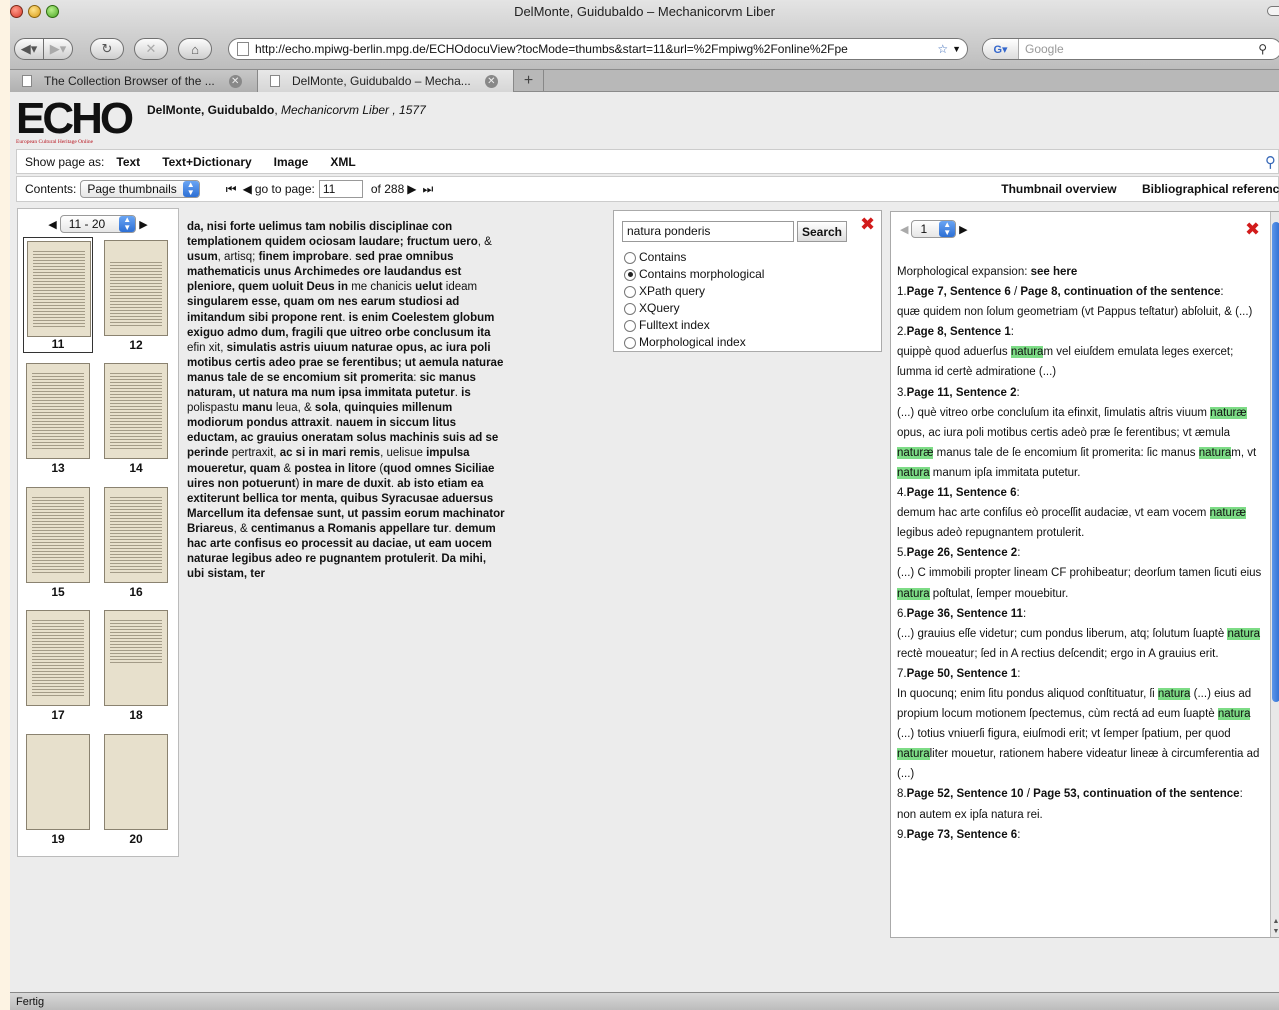 The height and width of the screenshot is (1010, 1279). I want to click on results-page-select: 1 ▲ ▼, so click(934, 229).